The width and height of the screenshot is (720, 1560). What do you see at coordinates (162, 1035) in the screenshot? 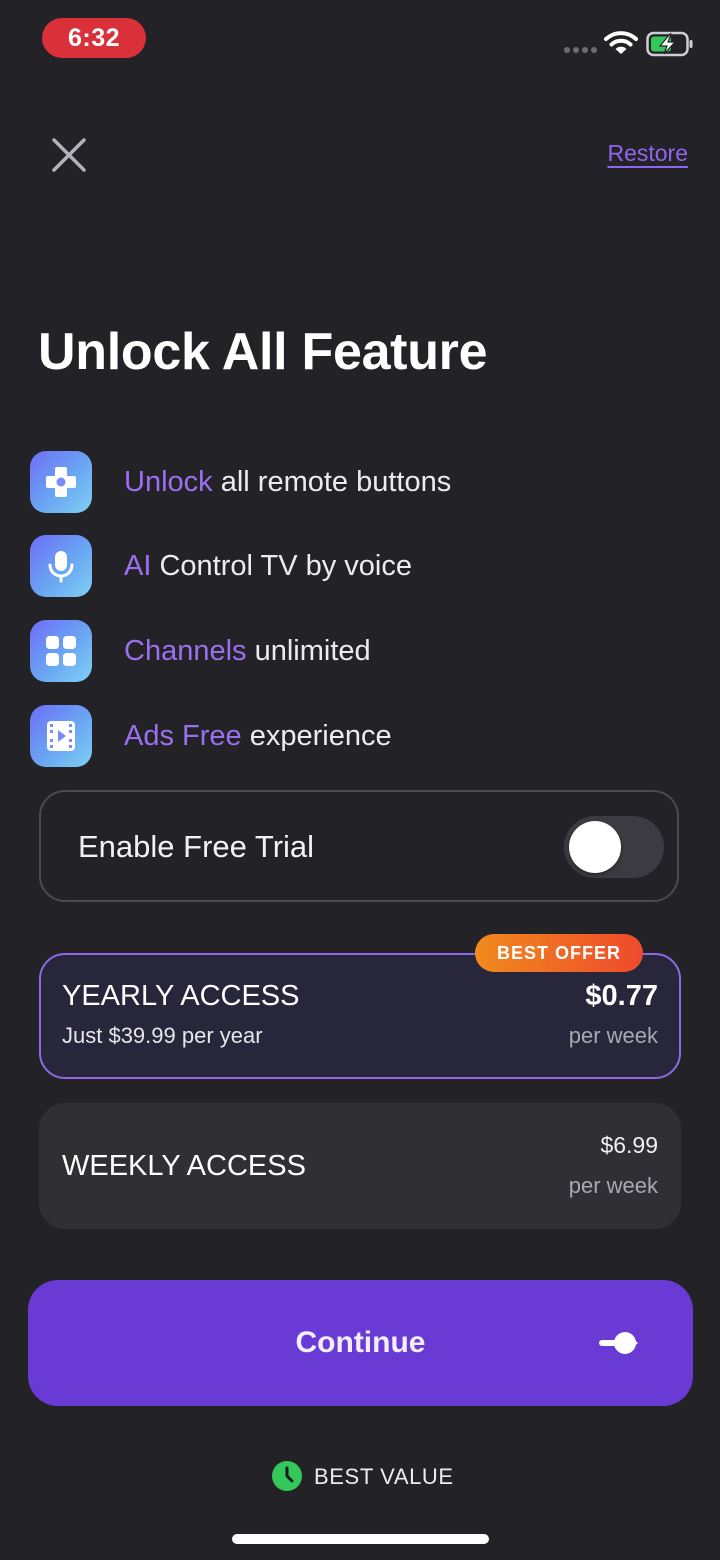
I see `yearly-plan-subtitle: Just $39.99 per year` at bounding box center [162, 1035].